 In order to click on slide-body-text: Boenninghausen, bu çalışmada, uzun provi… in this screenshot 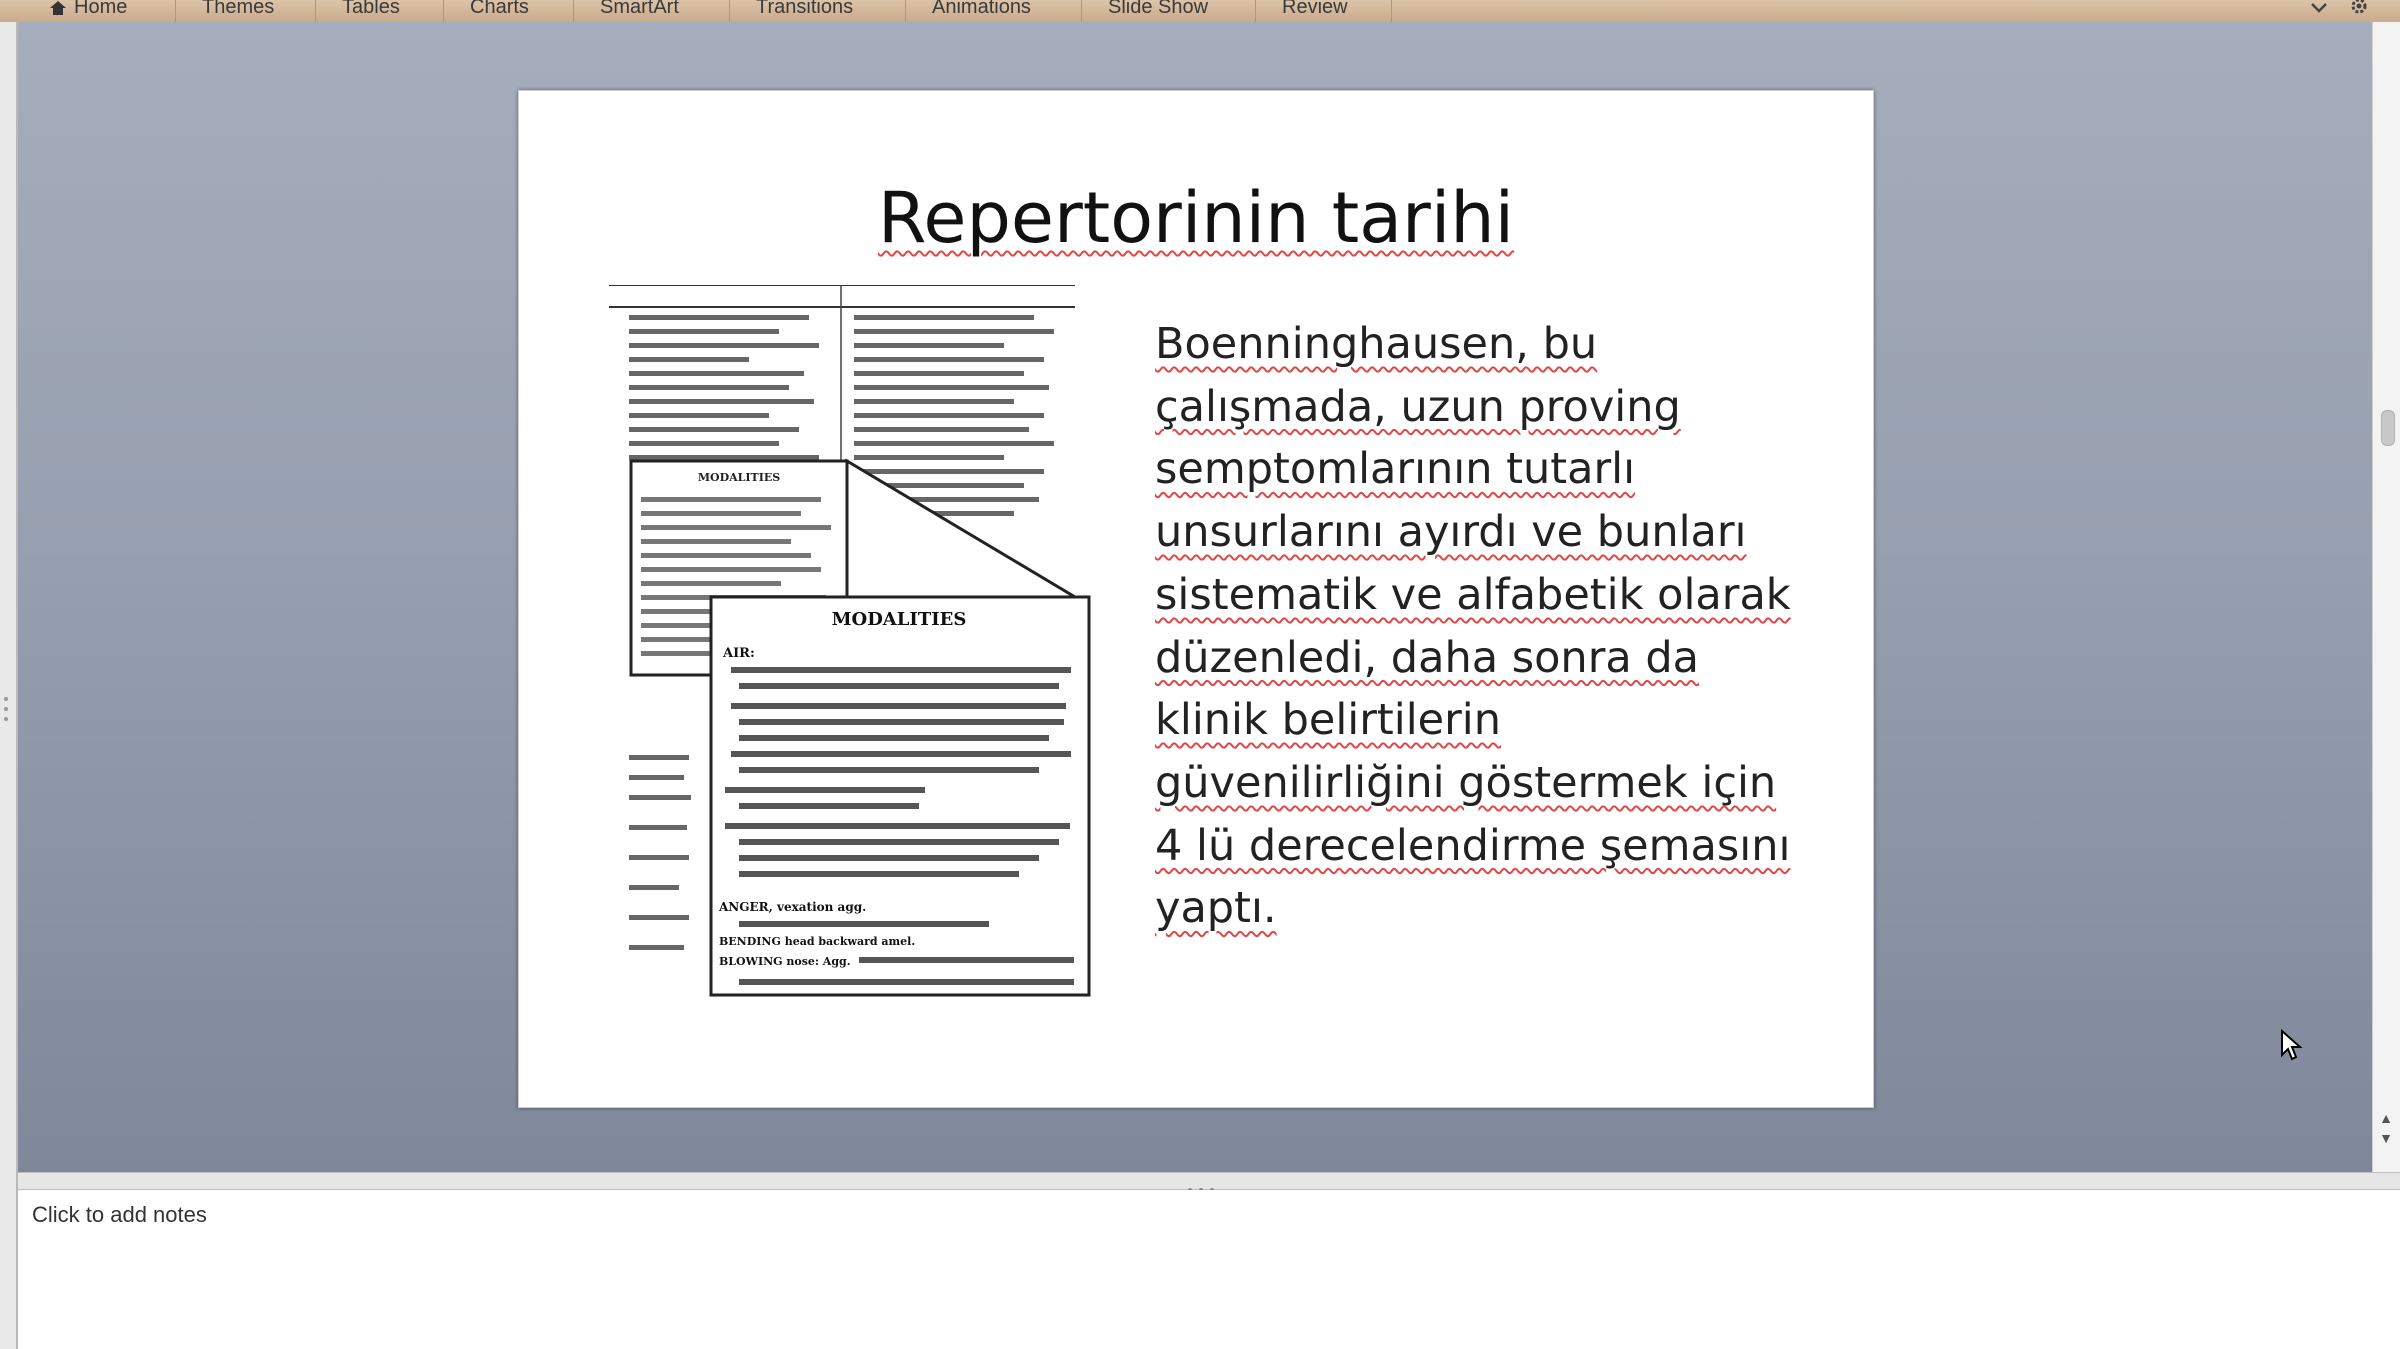, I will do `click(1505, 626)`.